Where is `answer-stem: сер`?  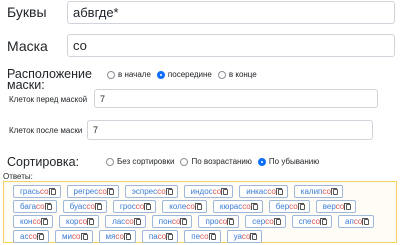
answer-stem: сер is located at coordinates (259, 221).